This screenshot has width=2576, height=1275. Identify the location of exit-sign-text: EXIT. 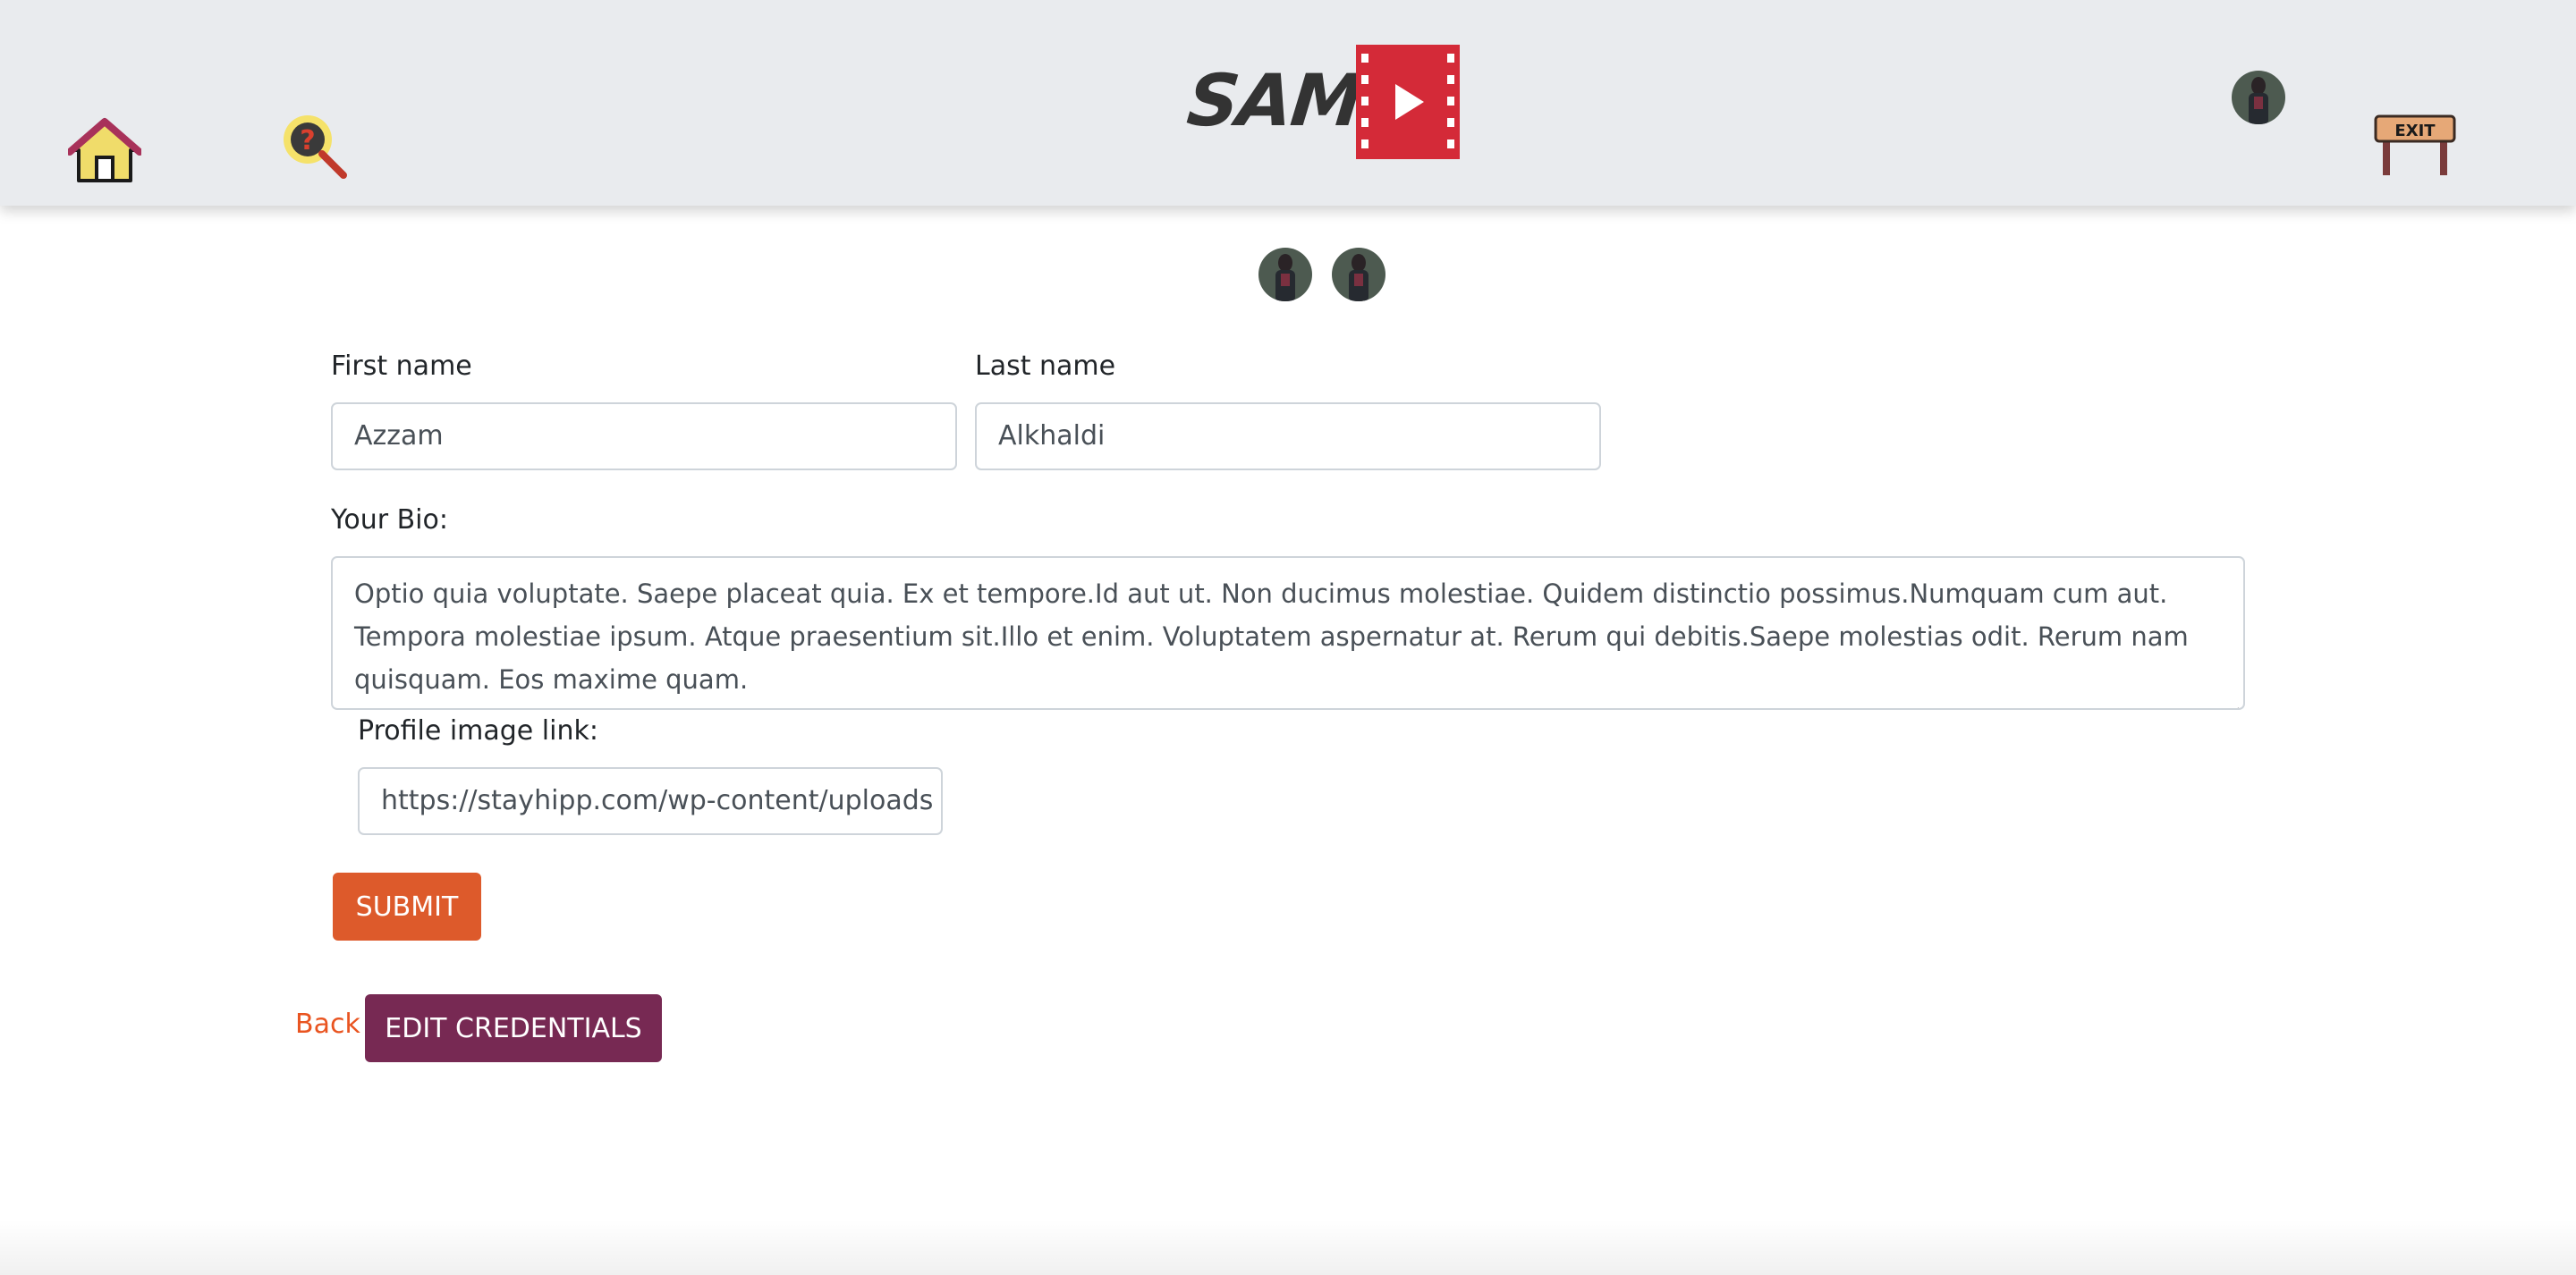
(2415, 131).